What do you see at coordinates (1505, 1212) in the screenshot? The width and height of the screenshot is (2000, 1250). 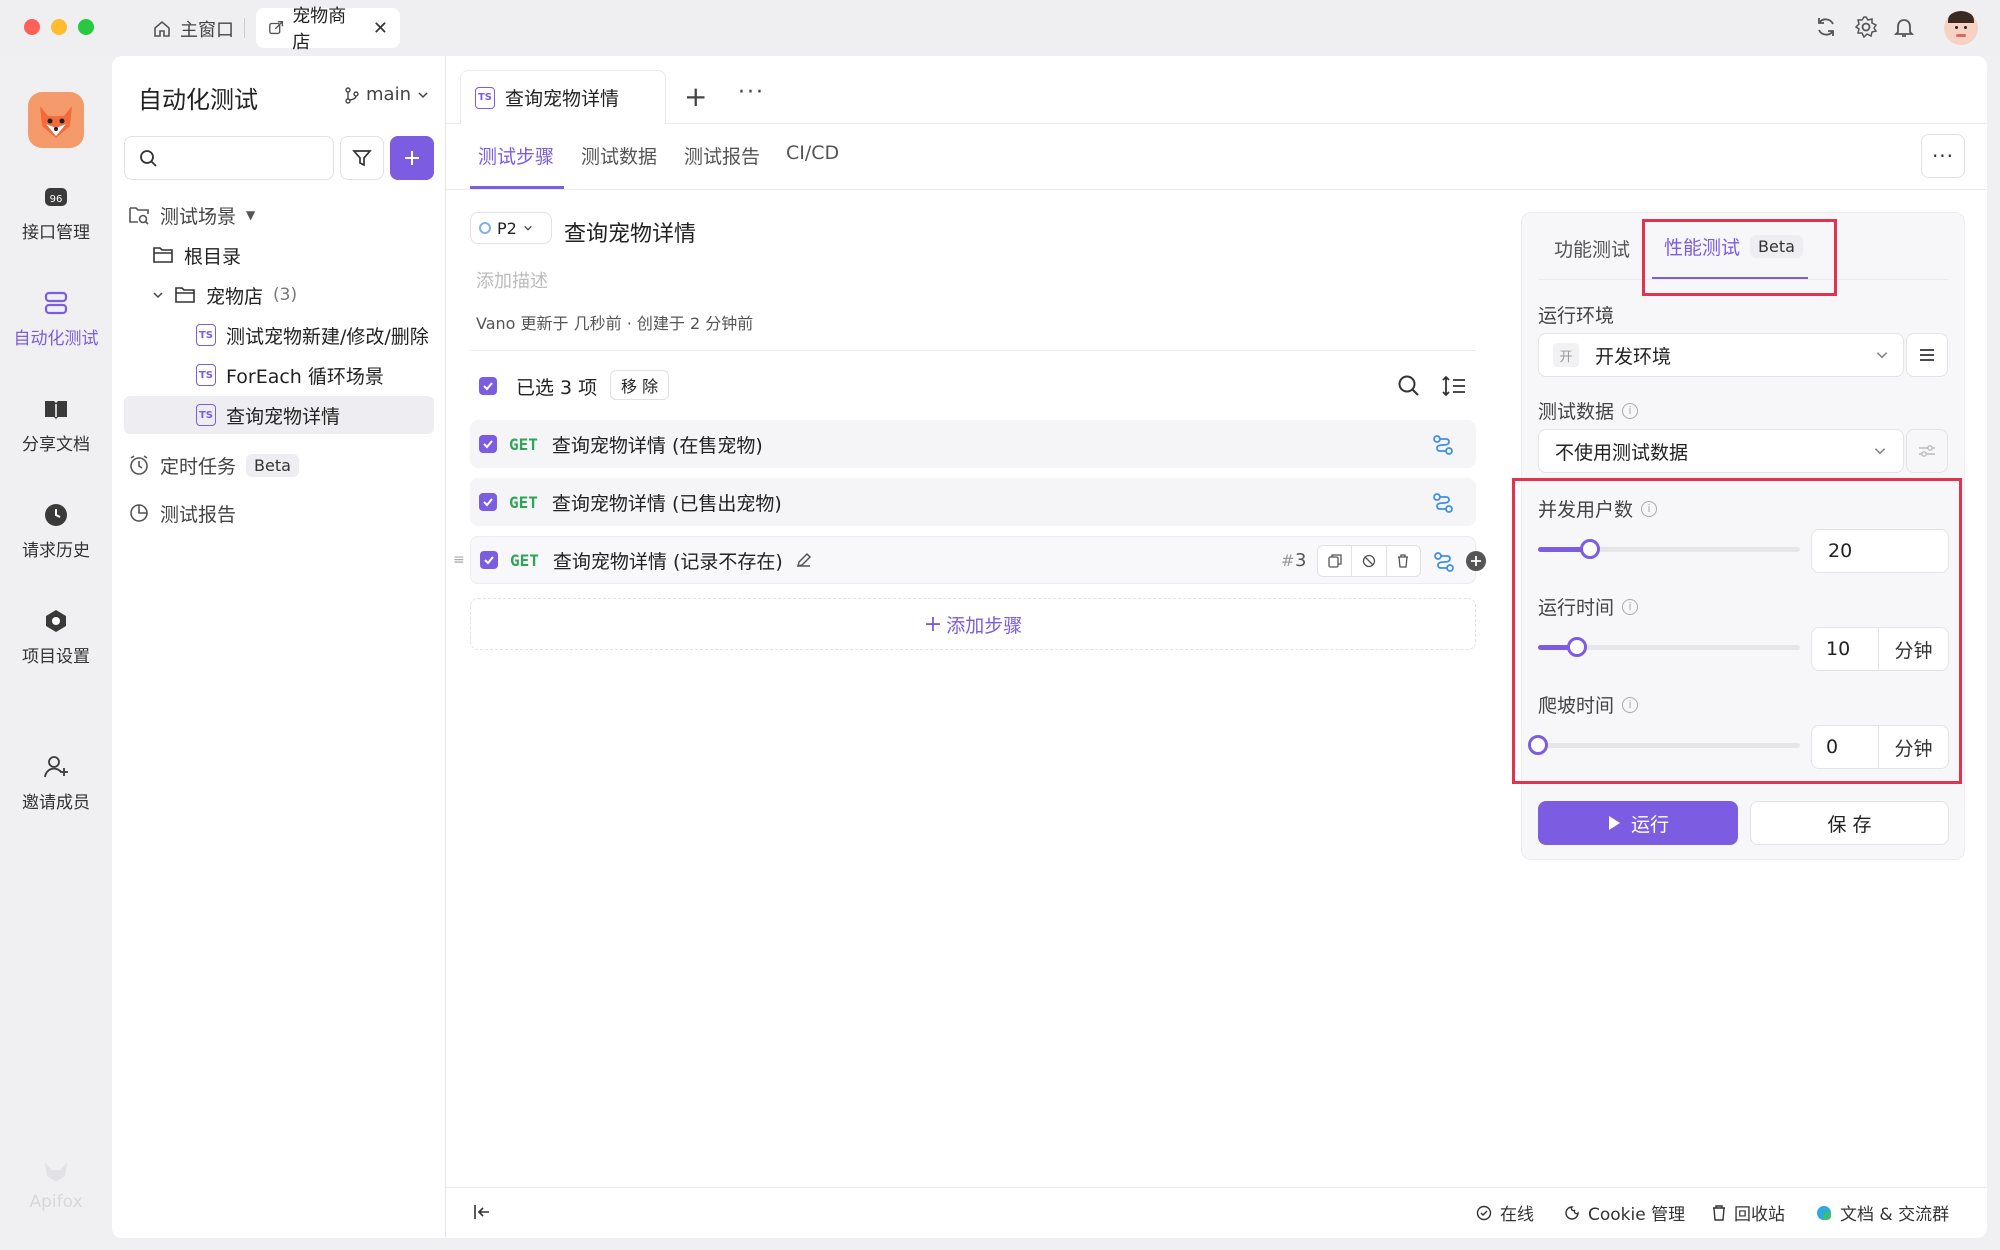 I see `status-online: 在线` at bounding box center [1505, 1212].